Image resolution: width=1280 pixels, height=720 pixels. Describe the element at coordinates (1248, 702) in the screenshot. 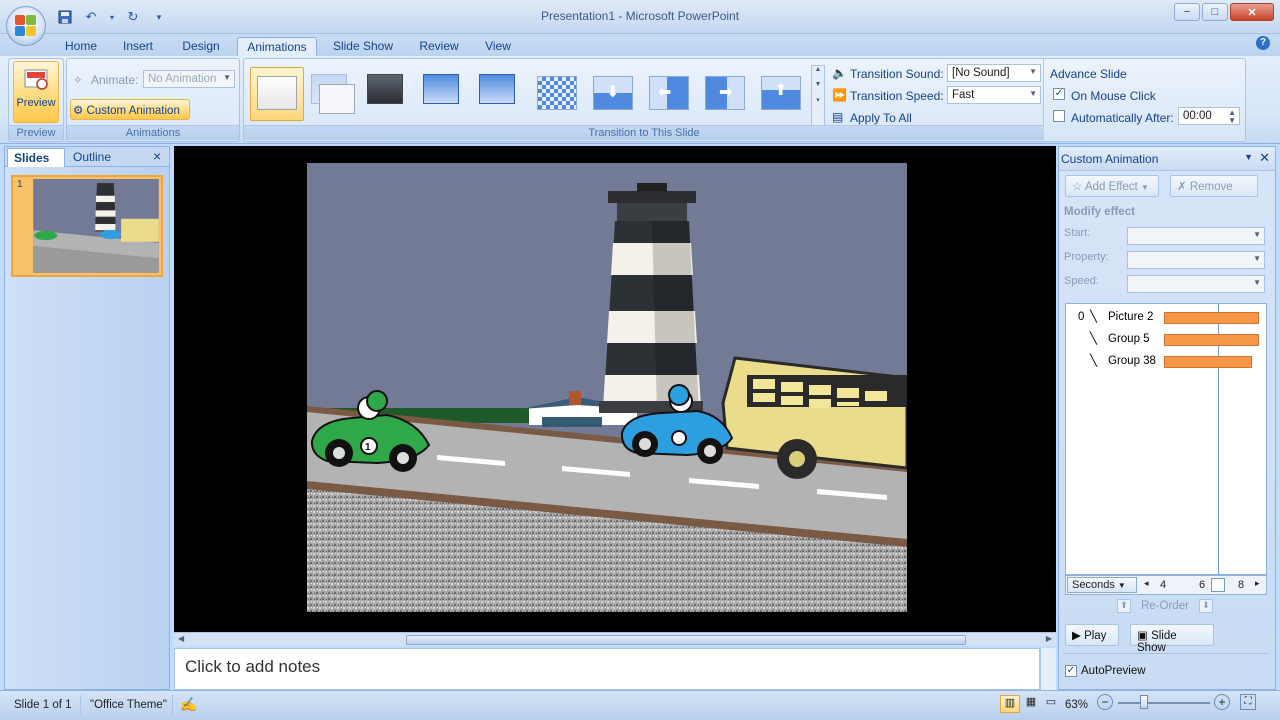

I see `fit-to-window-icon: ⛶` at that location.